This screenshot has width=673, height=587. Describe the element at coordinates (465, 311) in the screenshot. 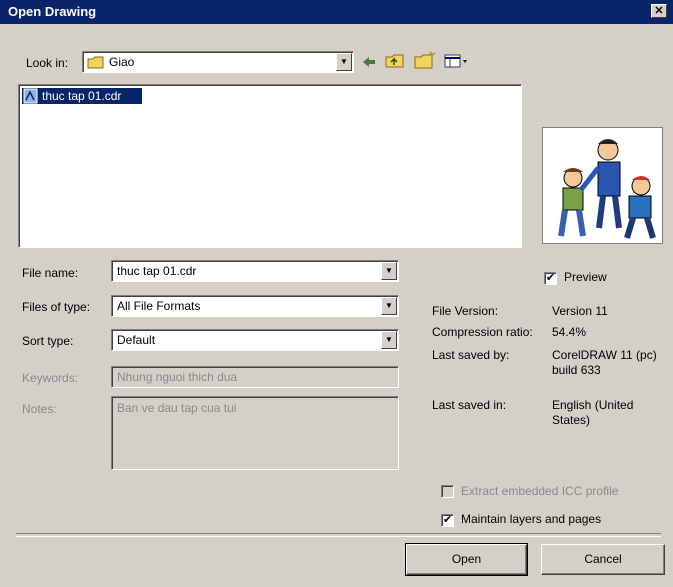

I see `file-version-label: File Version:` at that location.